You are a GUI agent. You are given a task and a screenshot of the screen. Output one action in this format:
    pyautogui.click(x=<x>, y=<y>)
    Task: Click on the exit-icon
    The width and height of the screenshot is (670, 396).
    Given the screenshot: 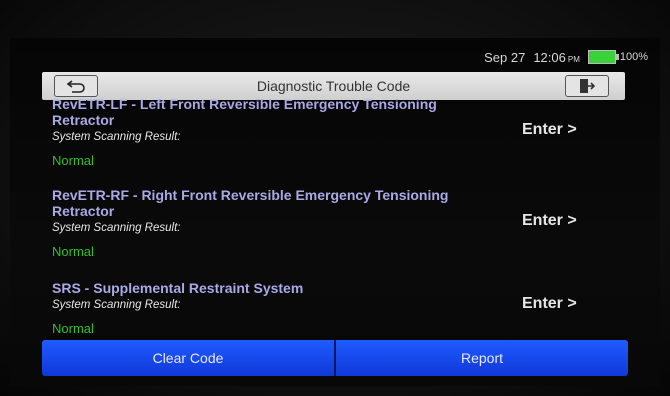 What is the action you would take?
    pyautogui.click(x=588, y=86)
    